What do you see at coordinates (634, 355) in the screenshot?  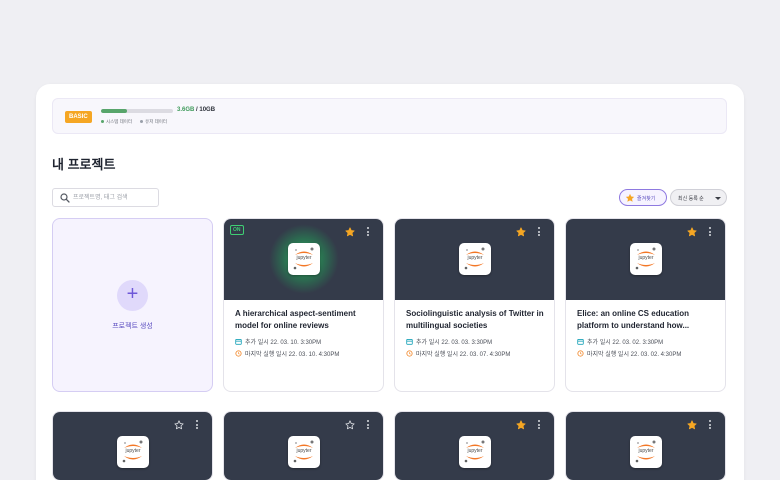 I see `last-run-text: 마지막 실행 일시 22. 03. 02. 4:30PM` at bounding box center [634, 355].